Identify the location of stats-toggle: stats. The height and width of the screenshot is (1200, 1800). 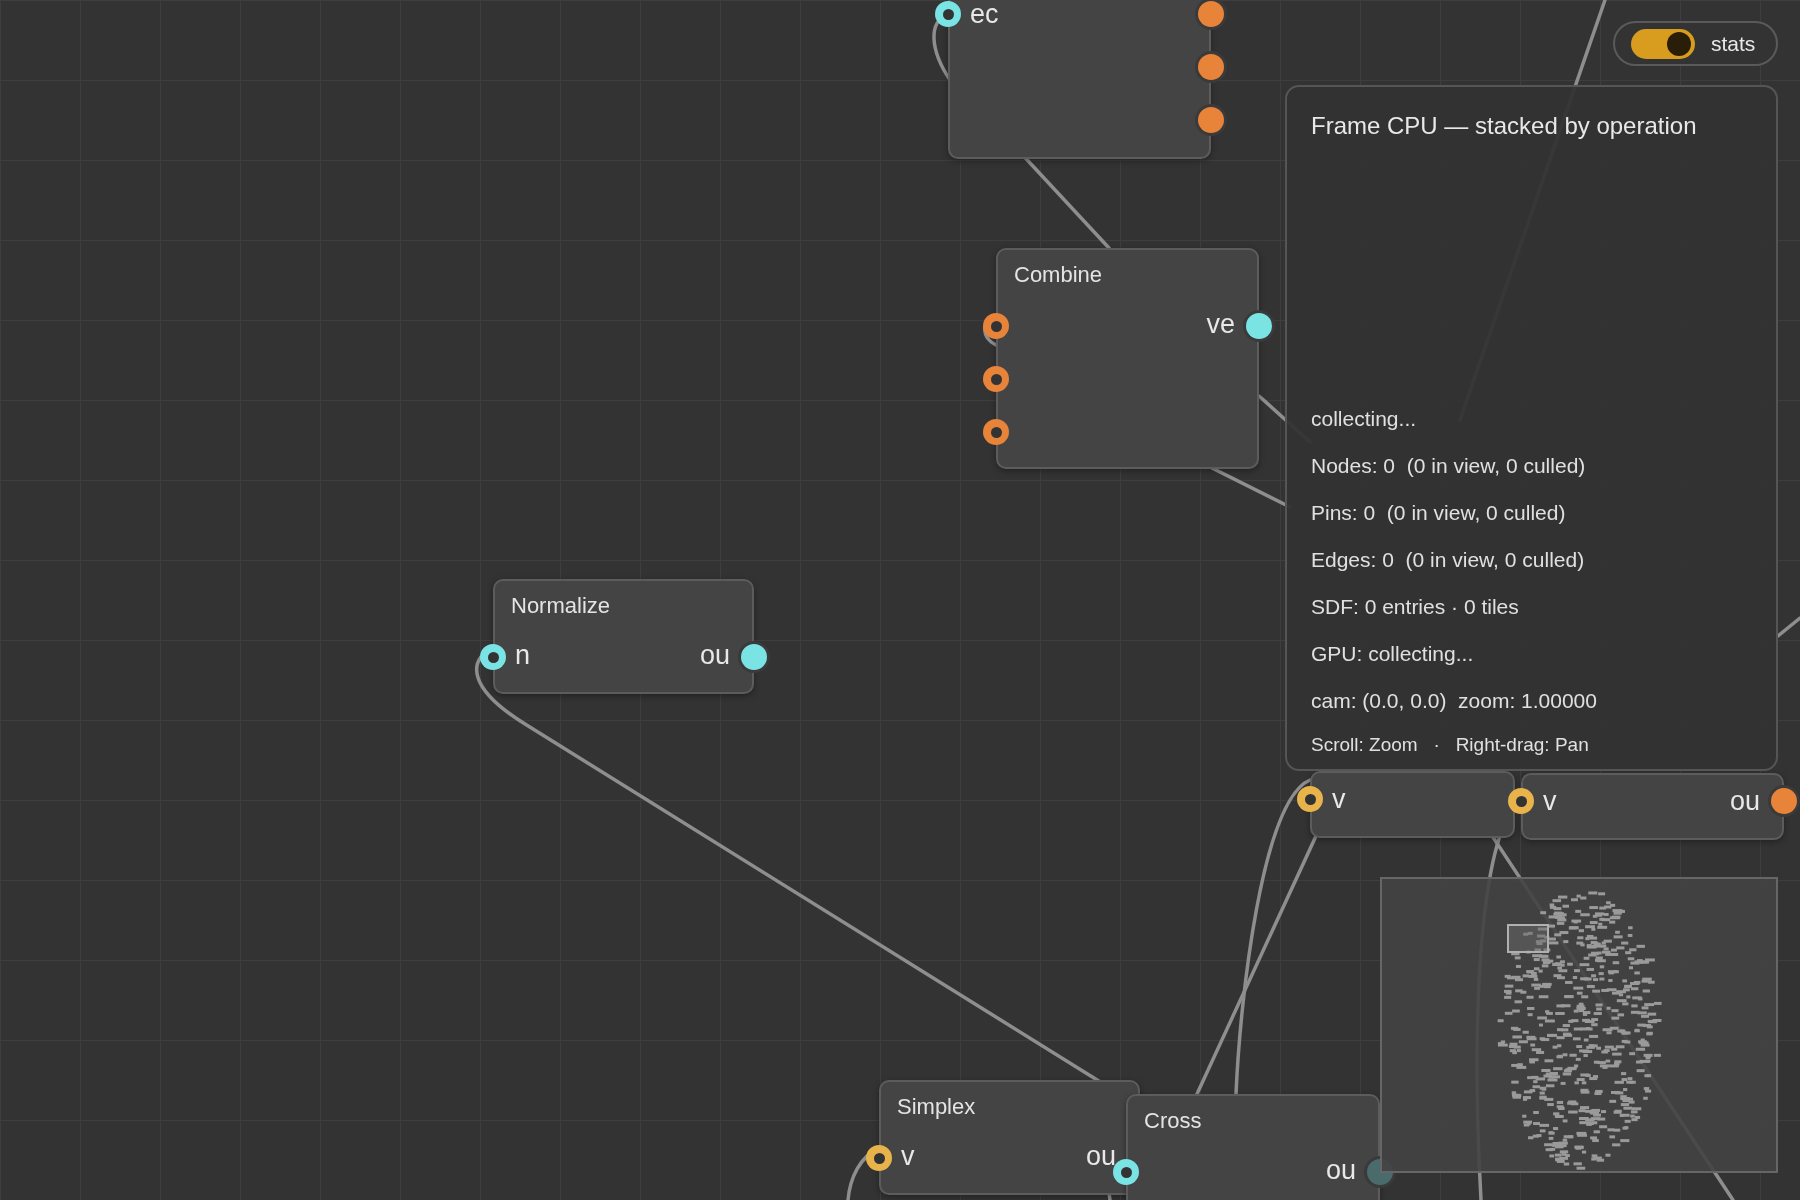
(1695, 43).